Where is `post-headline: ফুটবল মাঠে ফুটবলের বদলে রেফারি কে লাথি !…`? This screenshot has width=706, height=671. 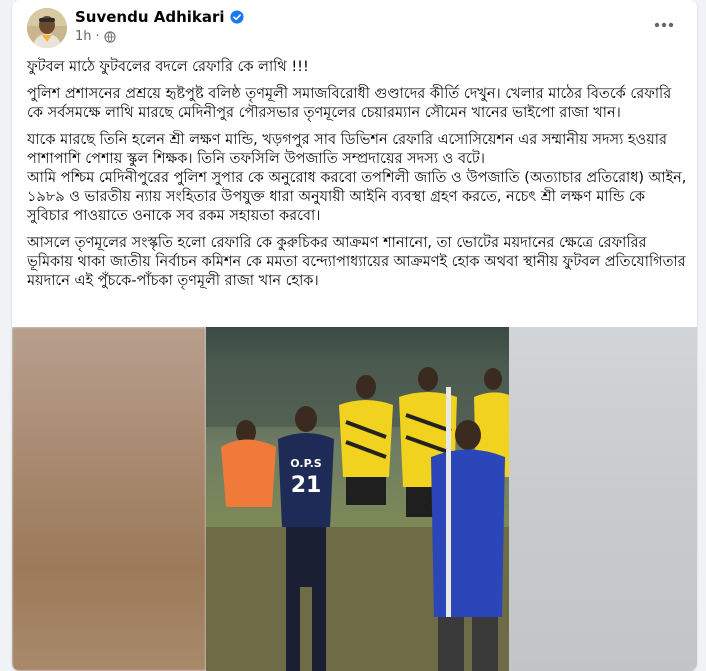 post-headline: ফুটবল মাঠে ফুটবলের বদলে রেফারি কে লাথি !… is located at coordinates (168, 67).